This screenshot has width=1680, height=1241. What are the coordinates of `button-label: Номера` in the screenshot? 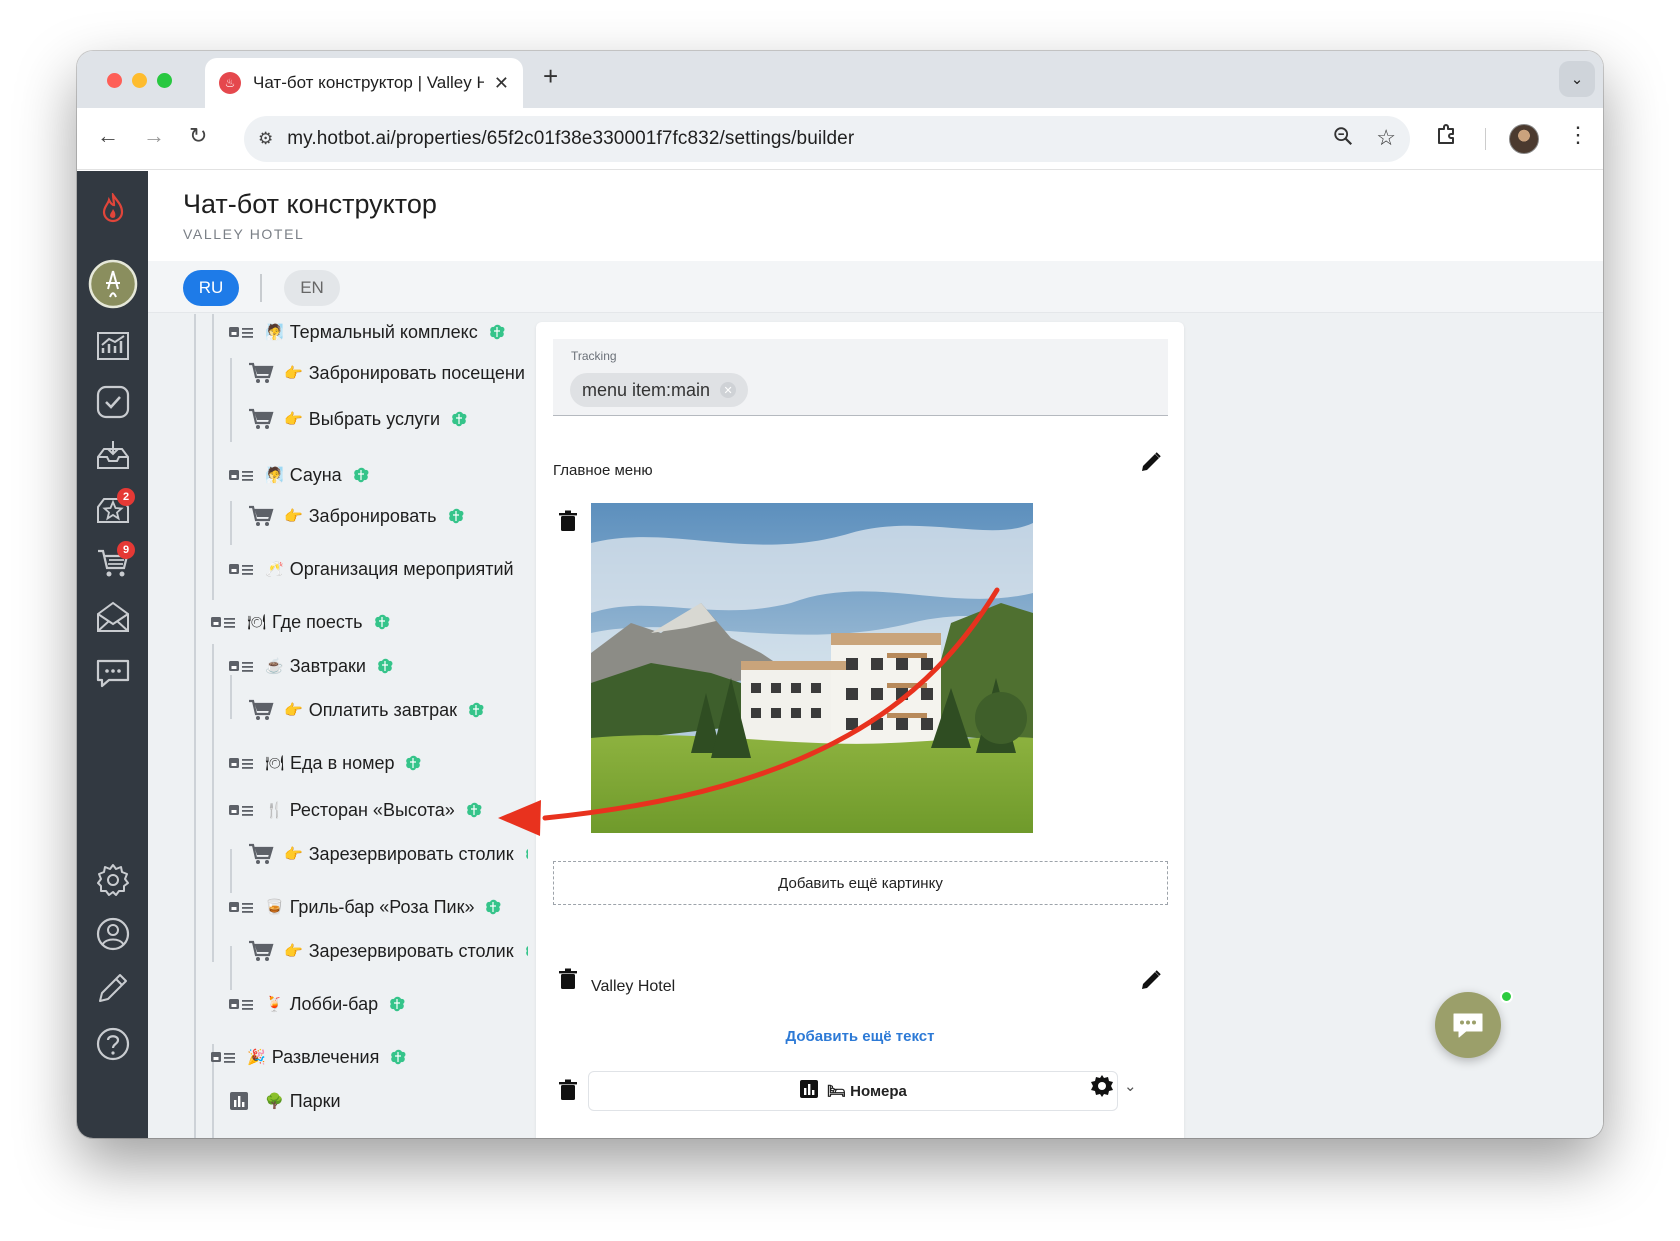 It's located at (878, 1091).